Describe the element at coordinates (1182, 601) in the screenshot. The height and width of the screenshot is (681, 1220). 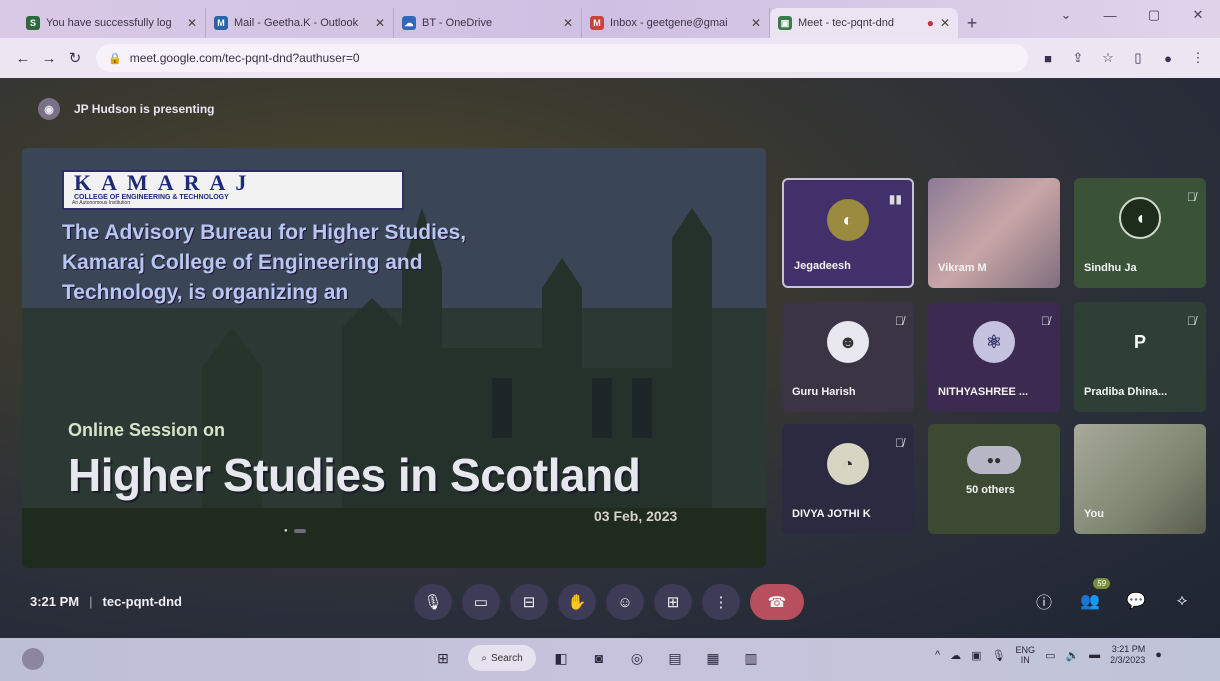
I see `activities-icon: ⟡` at that location.